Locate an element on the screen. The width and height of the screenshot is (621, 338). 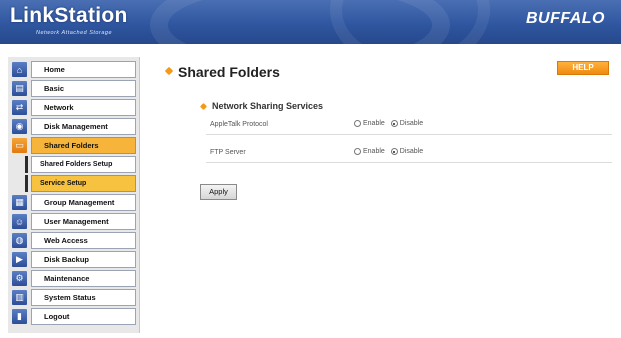
sidebar-item-shared-folders: ▭ Shared Folders is located at coordinates (74, 145).